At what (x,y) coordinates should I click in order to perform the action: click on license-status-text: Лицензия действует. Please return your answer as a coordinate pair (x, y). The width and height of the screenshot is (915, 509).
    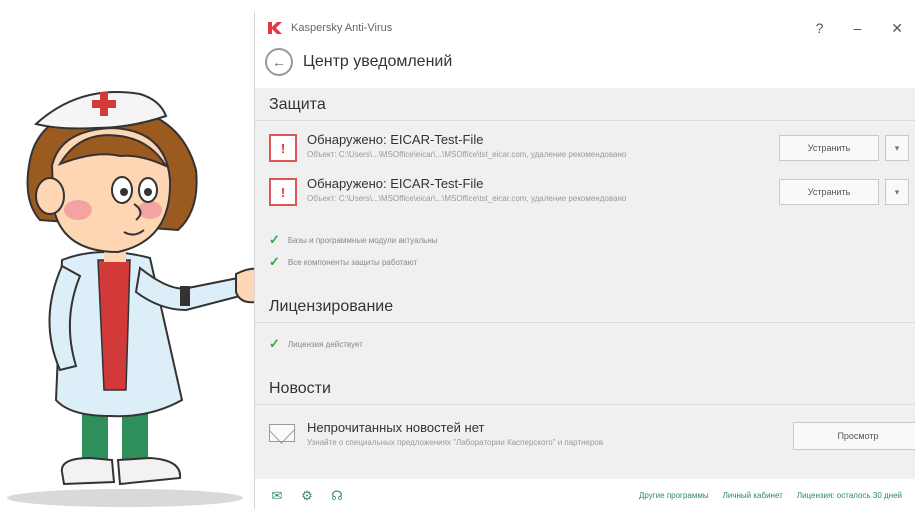
    Looking at the image, I should click on (325, 344).